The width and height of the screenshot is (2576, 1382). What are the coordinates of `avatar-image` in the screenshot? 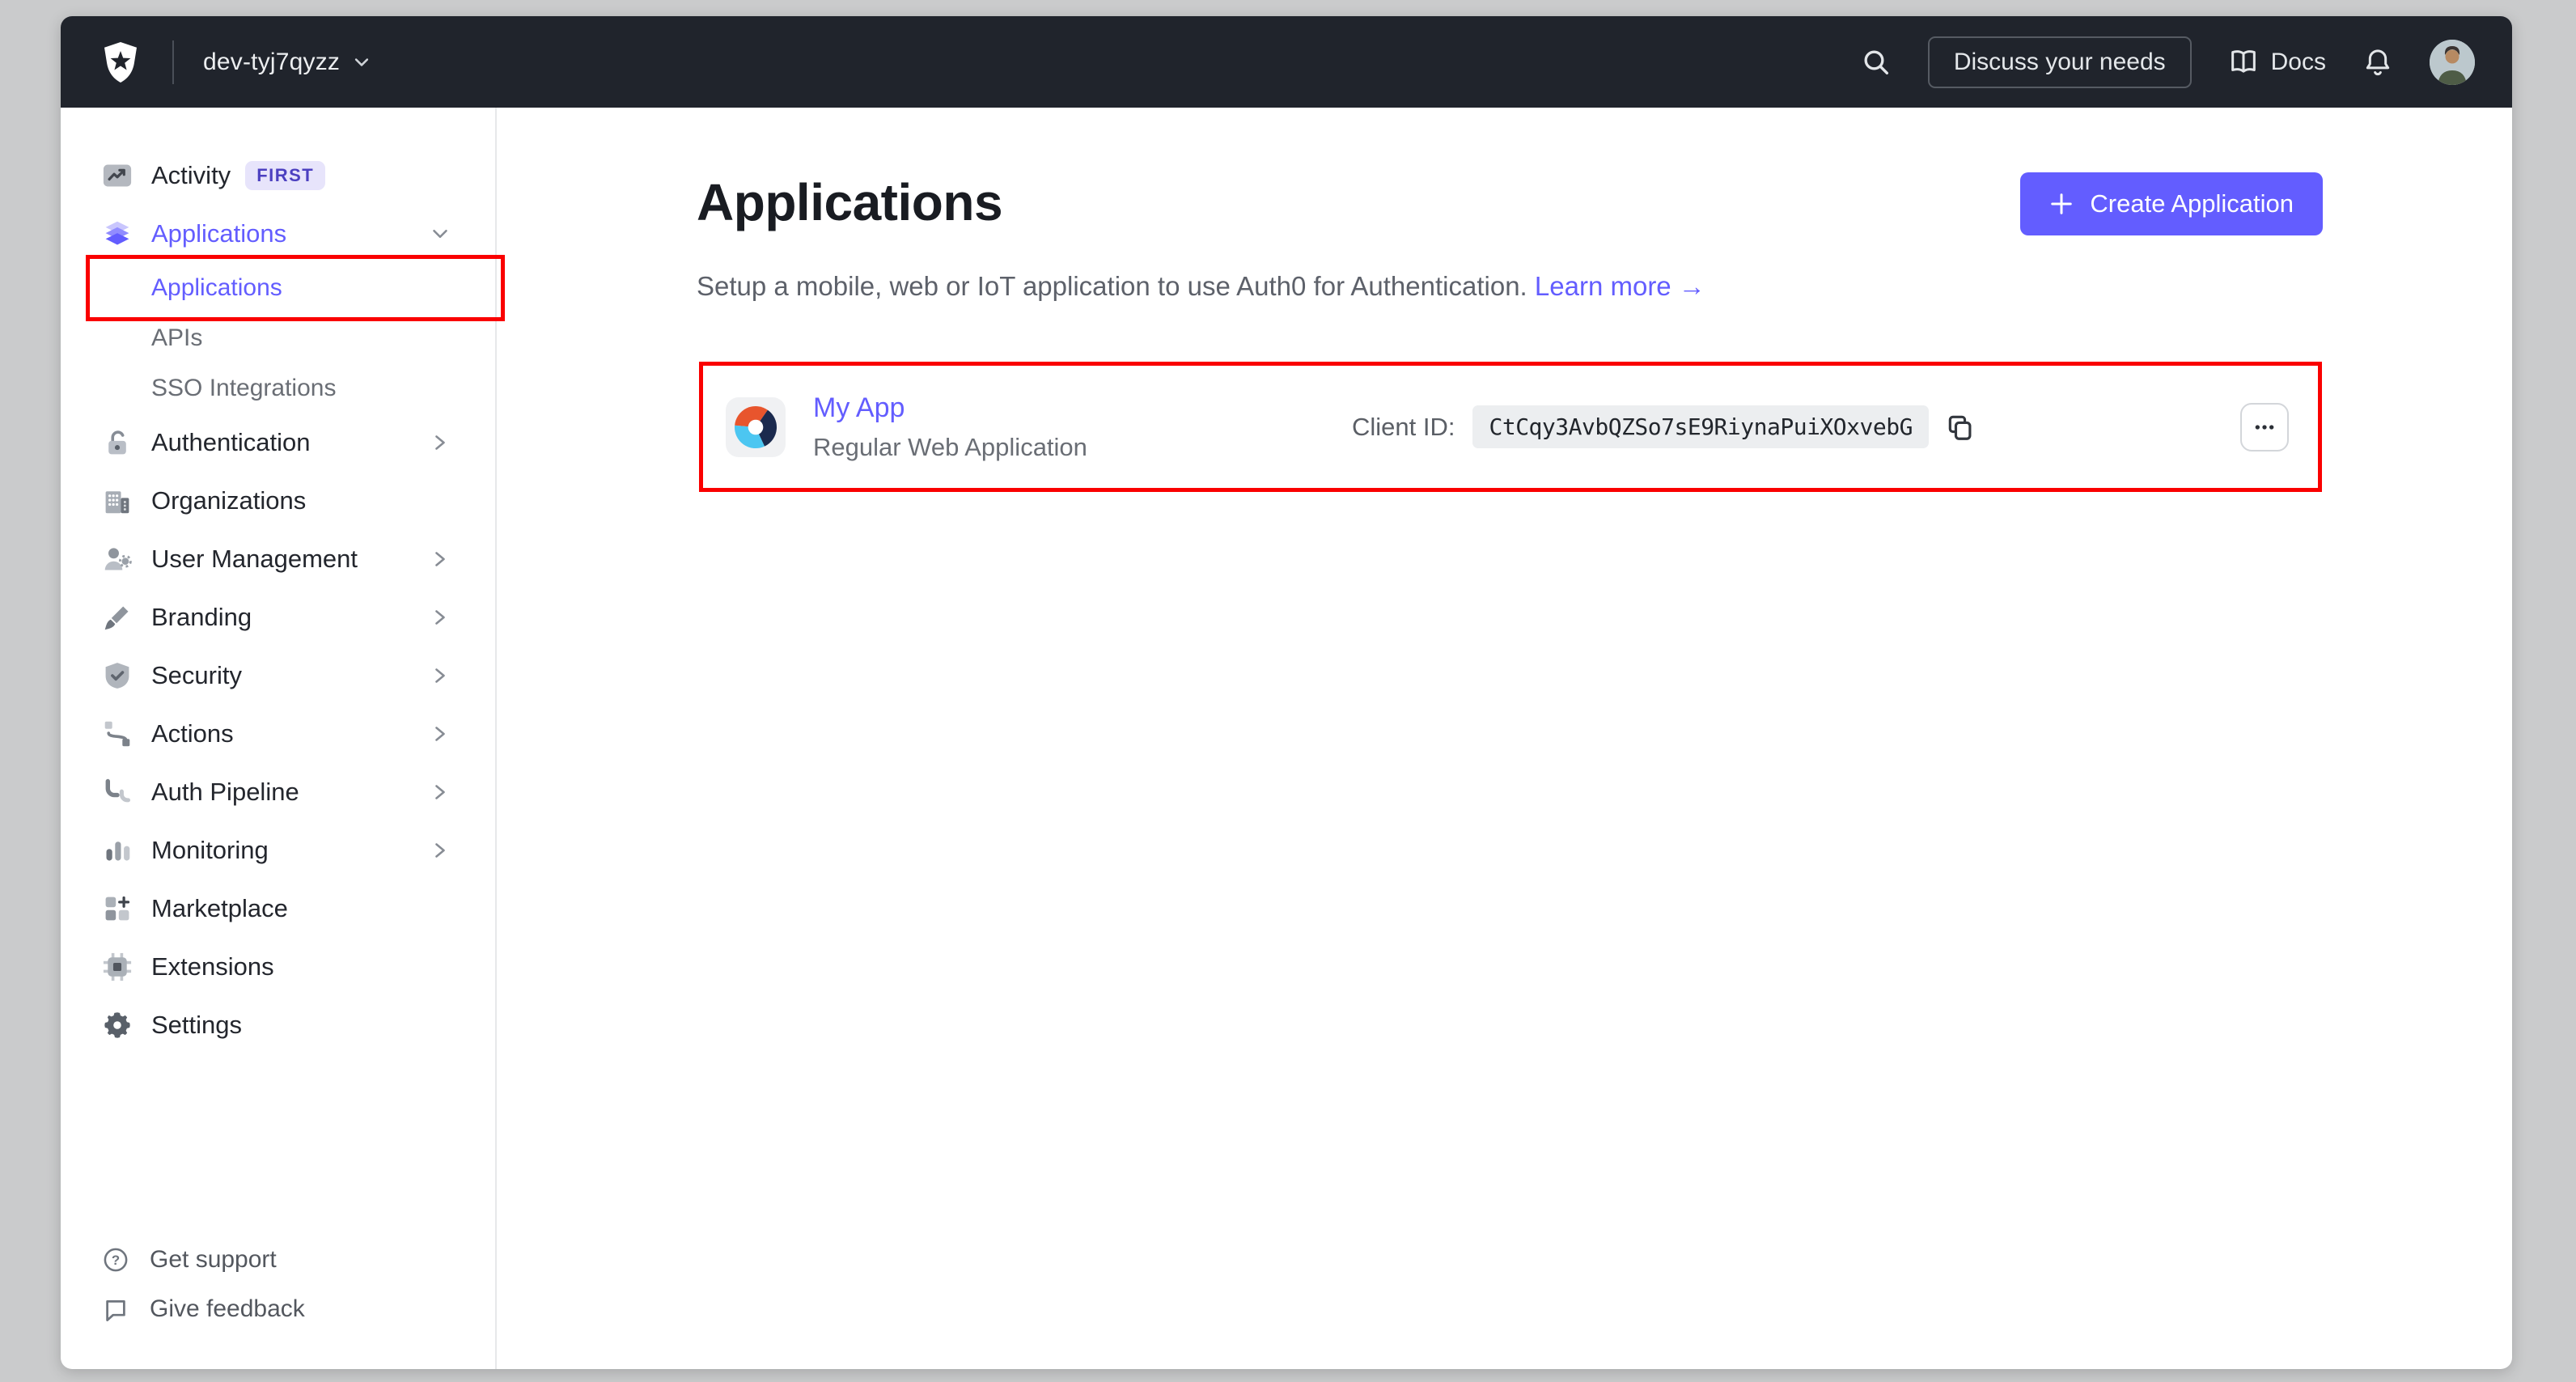 It's located at (2452, 62).